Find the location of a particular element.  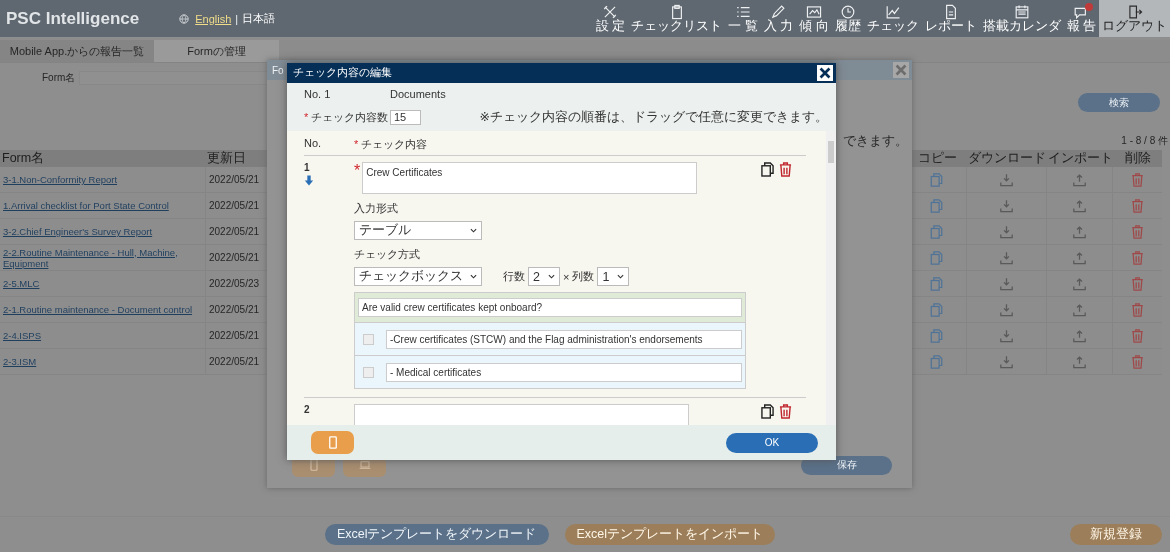

nav-item: 搭載カレンダ is located at coordinates (1021, 18).